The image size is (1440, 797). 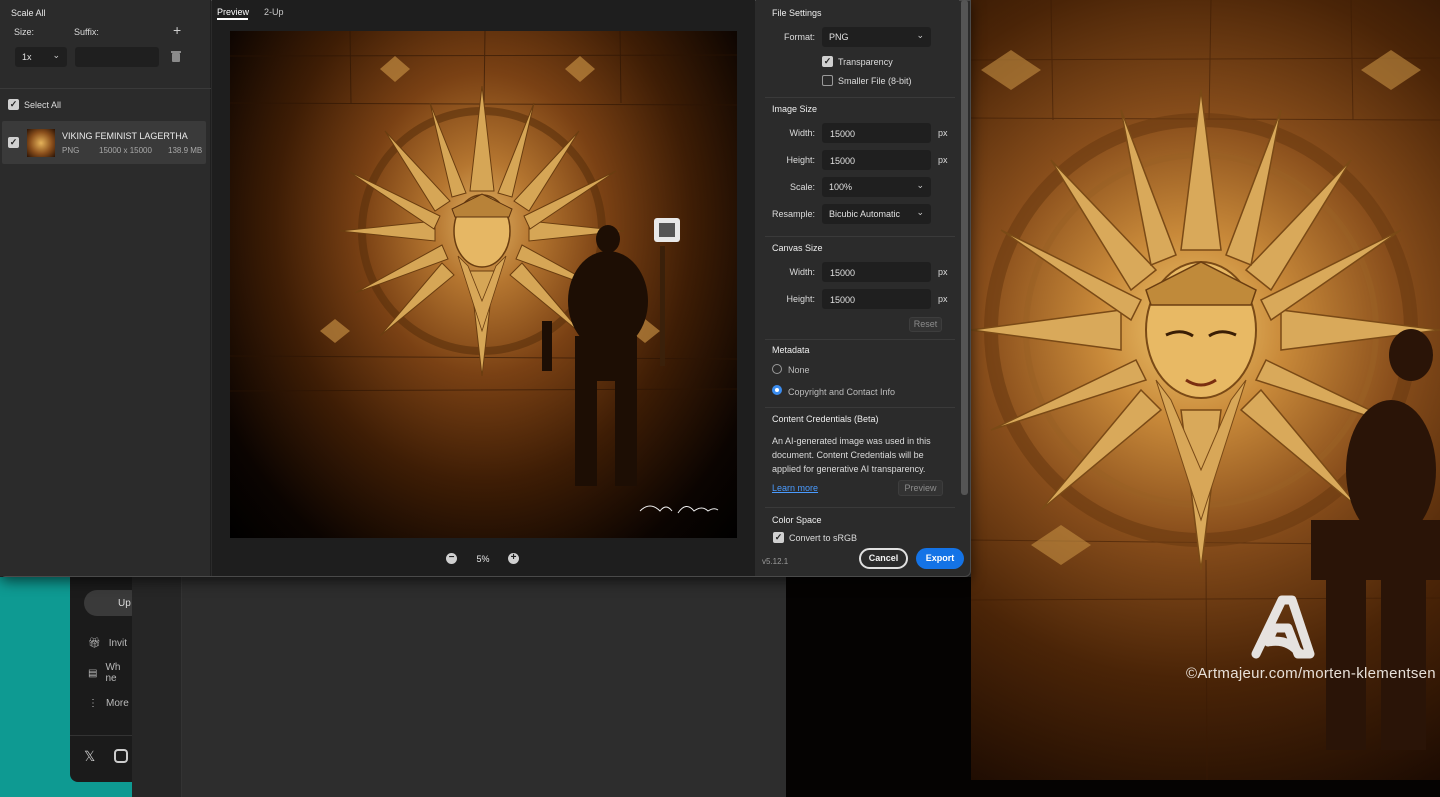 I want to click on select-all-checkbox: ✓, so click(x=13, y=104).